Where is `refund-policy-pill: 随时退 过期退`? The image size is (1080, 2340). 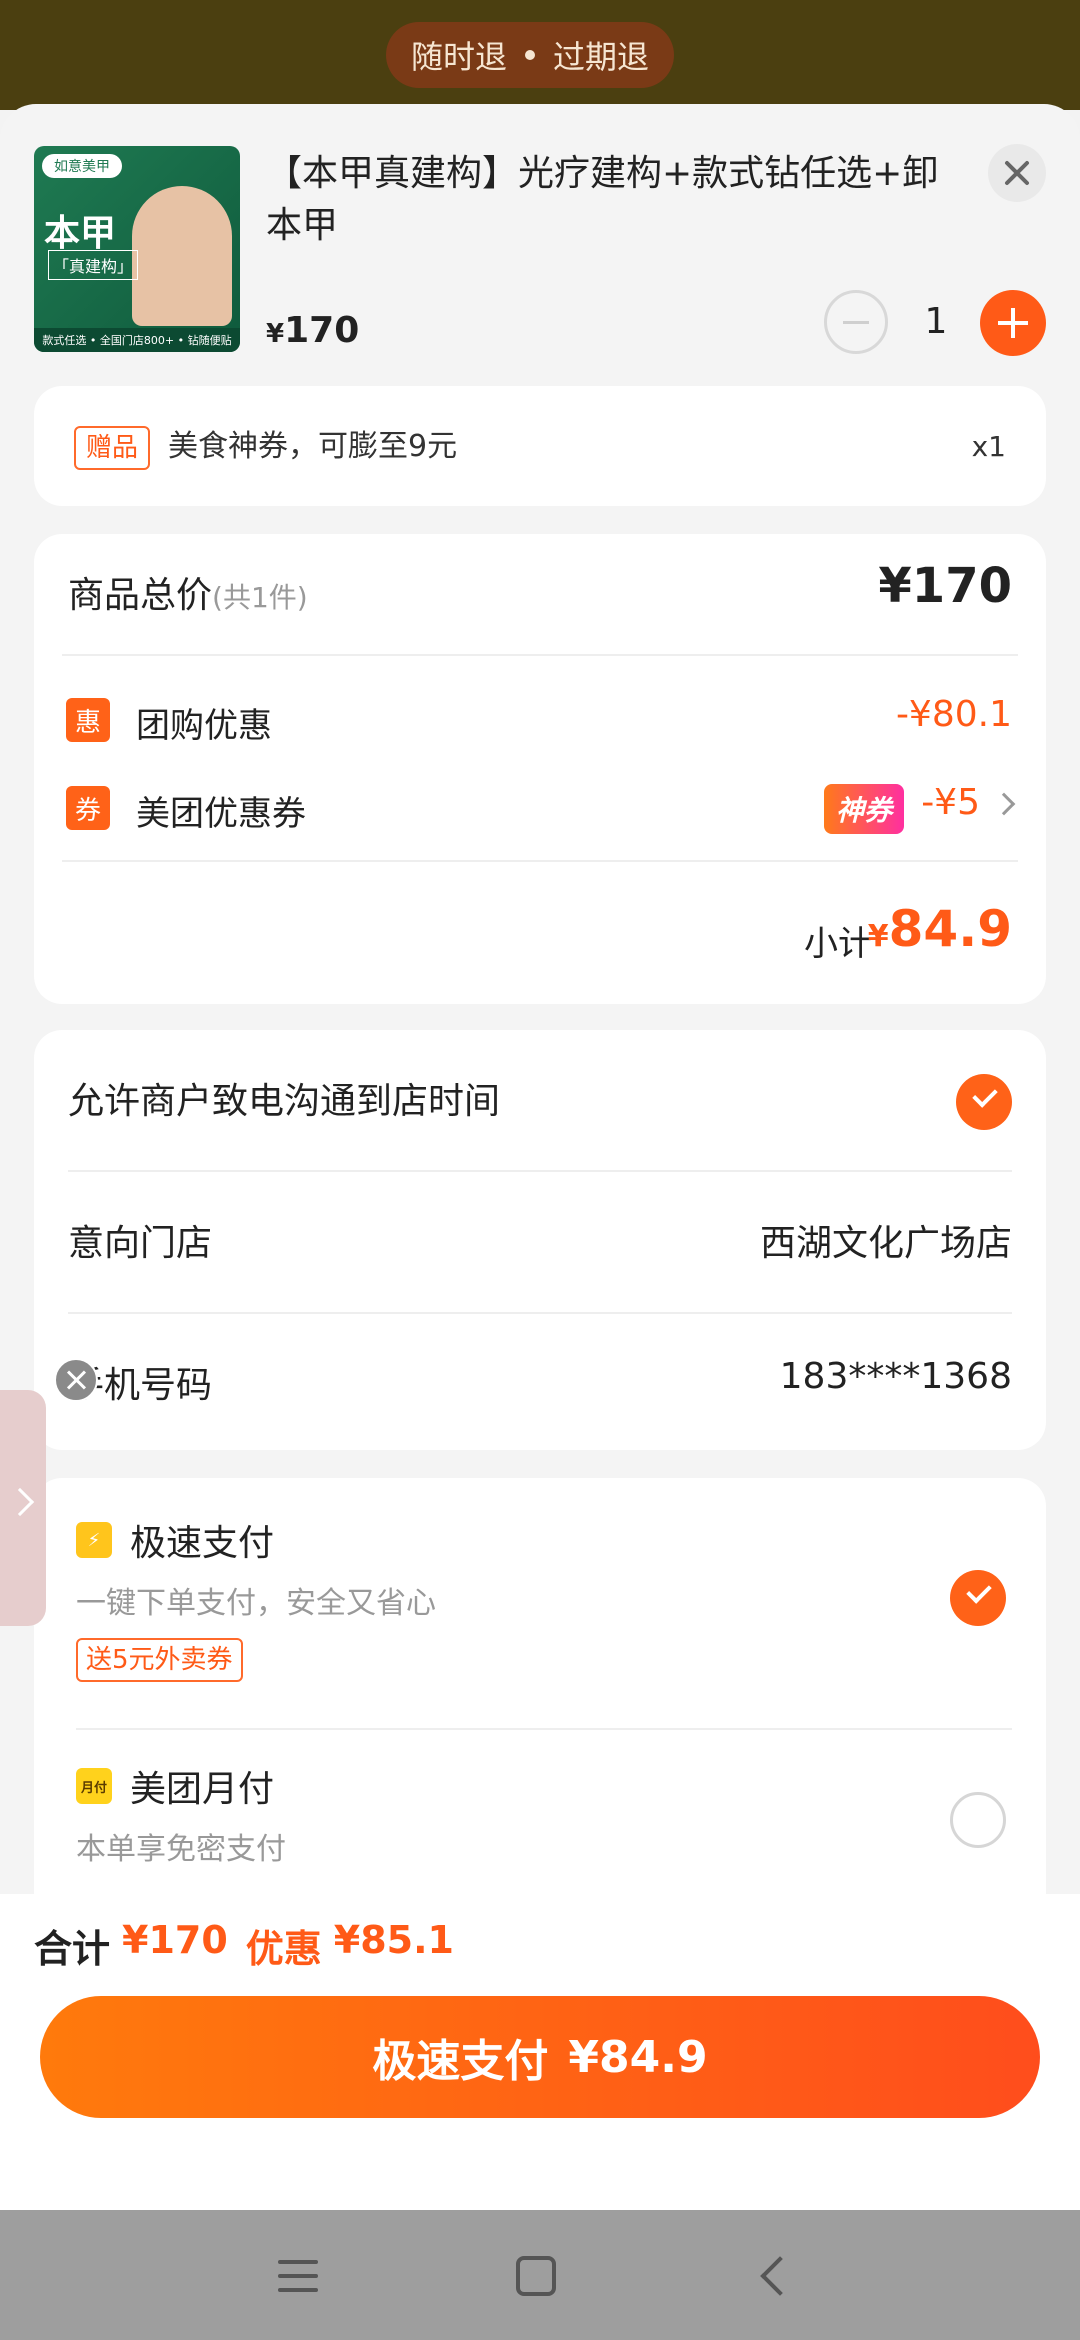
refund-policy-pill: 随时退 过期退 is located at coordinates (530, 55).